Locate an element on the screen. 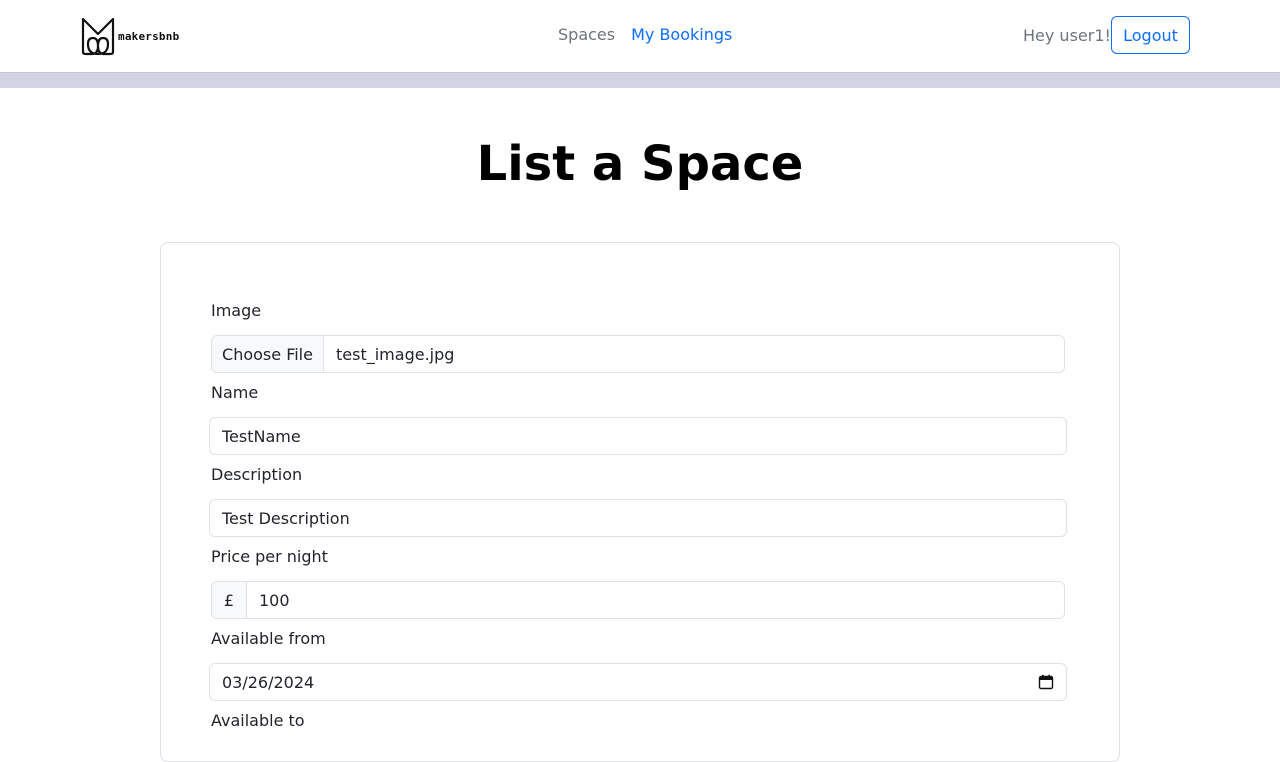 The width and height of the screenshot is (1280, 762). price-input is located at coordinates (655, 600).